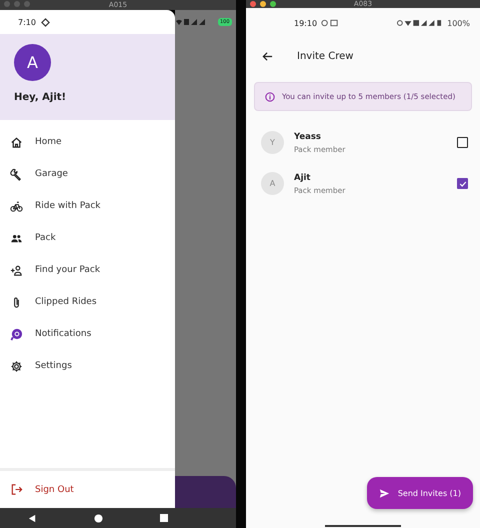  What do you see at coordinates (267, 56) in the screenshot?
I see `back-arrow-icon` at bounding box center [267, 56].